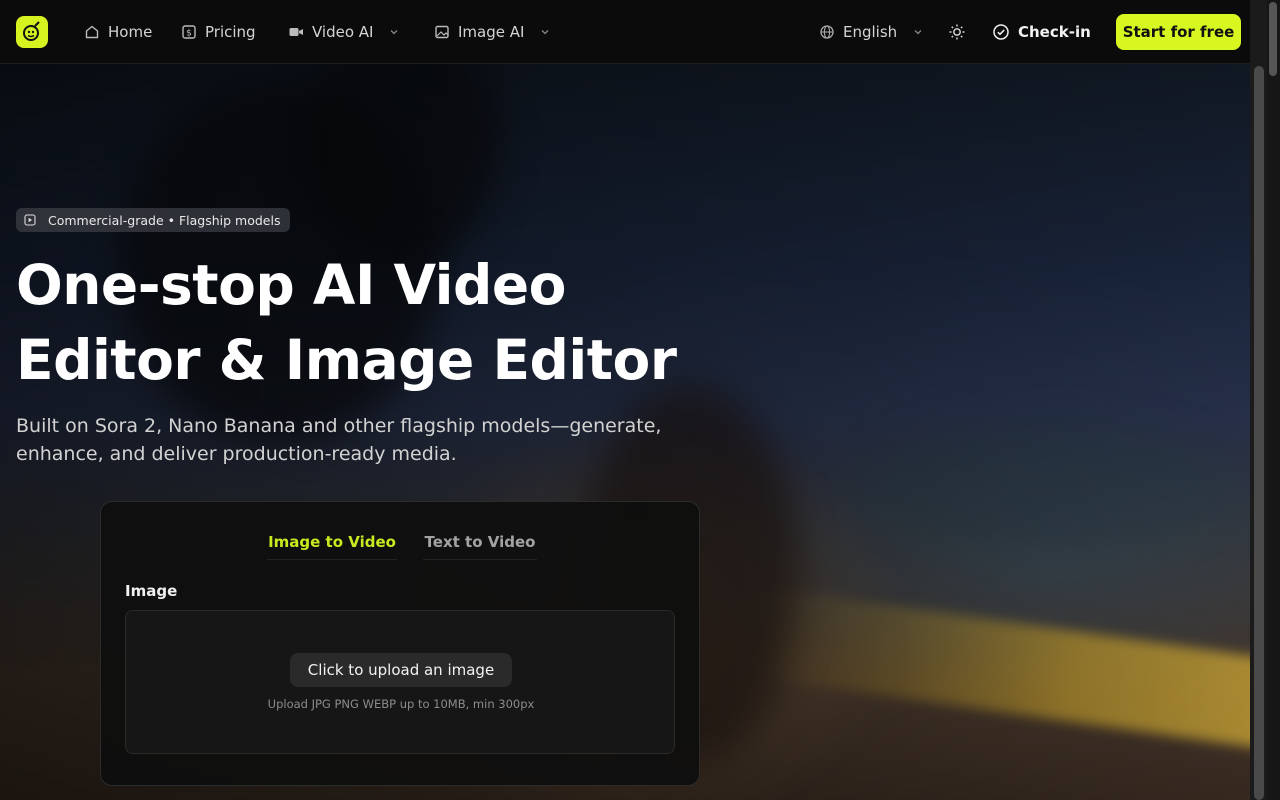 The height and width of the screenshot is (800, 1280). I want to click on pricing-icon: $, so click(189, 32).